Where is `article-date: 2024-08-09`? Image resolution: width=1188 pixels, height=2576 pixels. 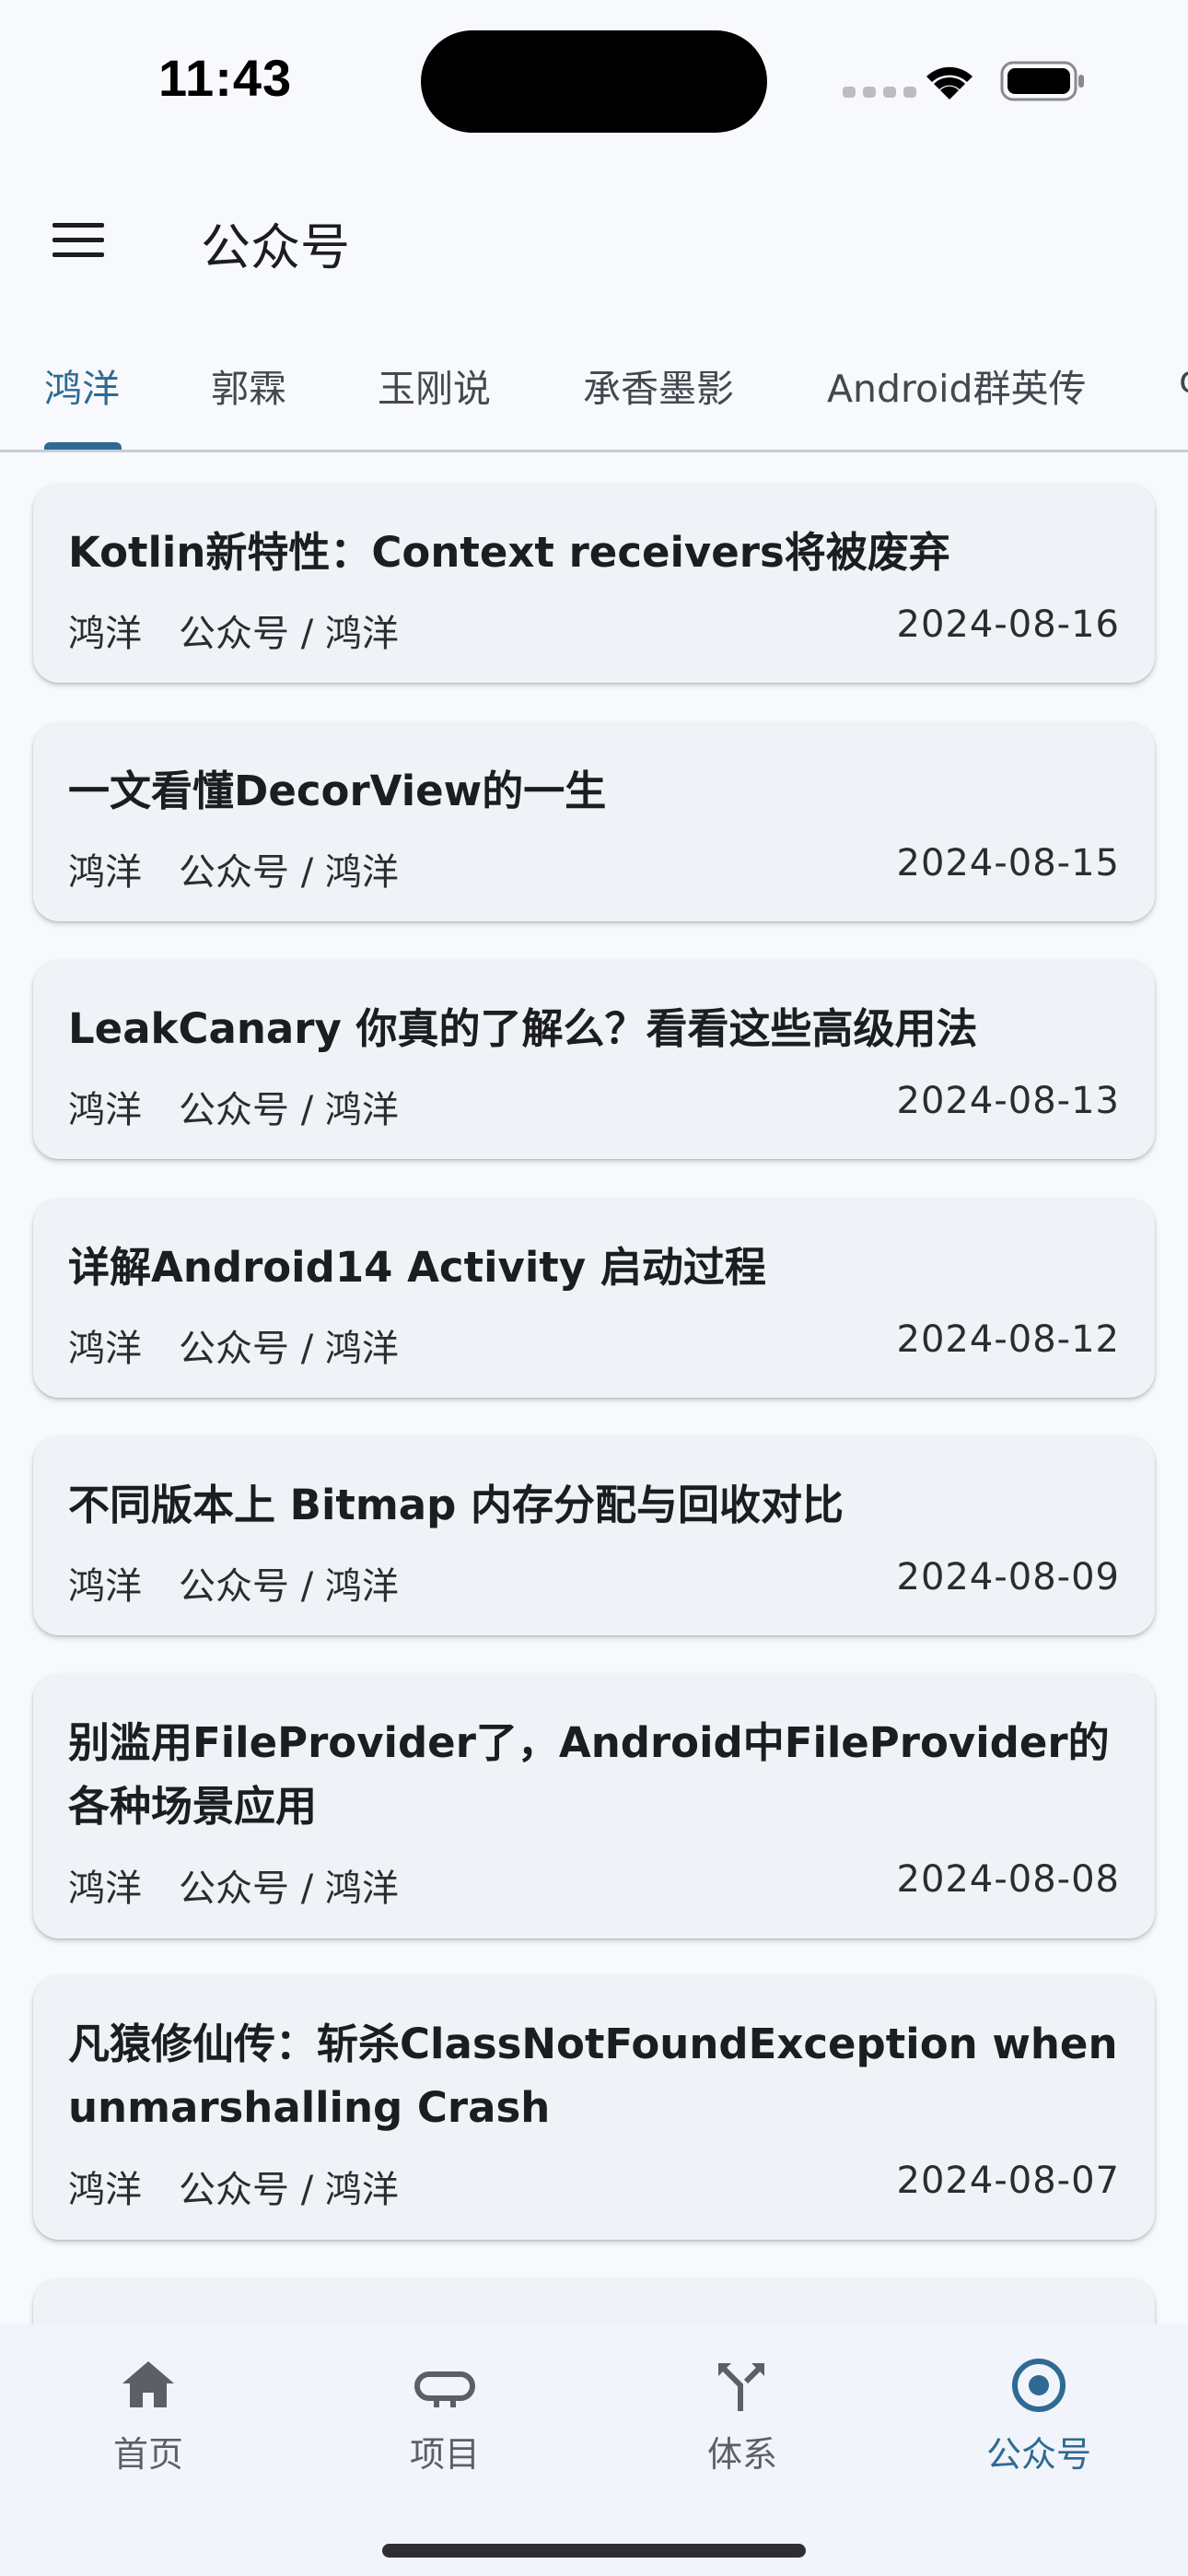
article-date: 2024-08-09 is located at coordinates (1008, 1577).